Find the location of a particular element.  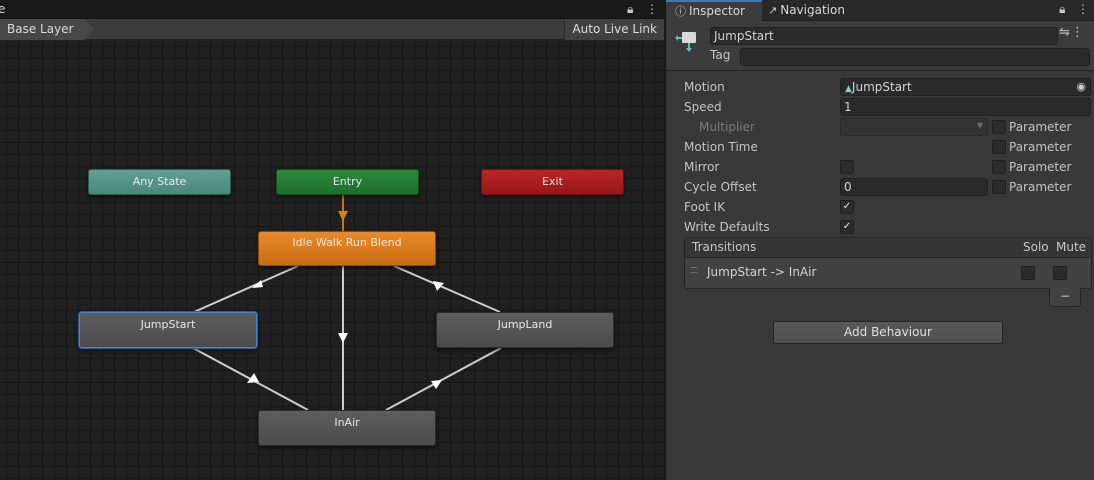

jumpland-node: JumpLand is located at coordinates (525, 330).